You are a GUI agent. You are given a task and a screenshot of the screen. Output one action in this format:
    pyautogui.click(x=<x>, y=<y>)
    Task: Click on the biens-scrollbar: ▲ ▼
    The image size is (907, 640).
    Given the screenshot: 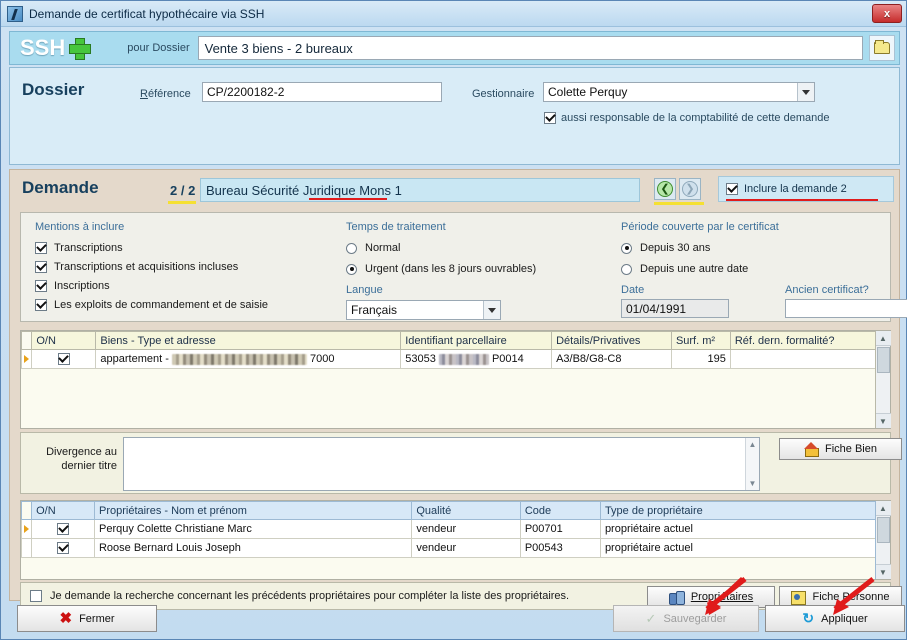 What is the action you would take?
    pyautogui.click(x=883, y=379)
    